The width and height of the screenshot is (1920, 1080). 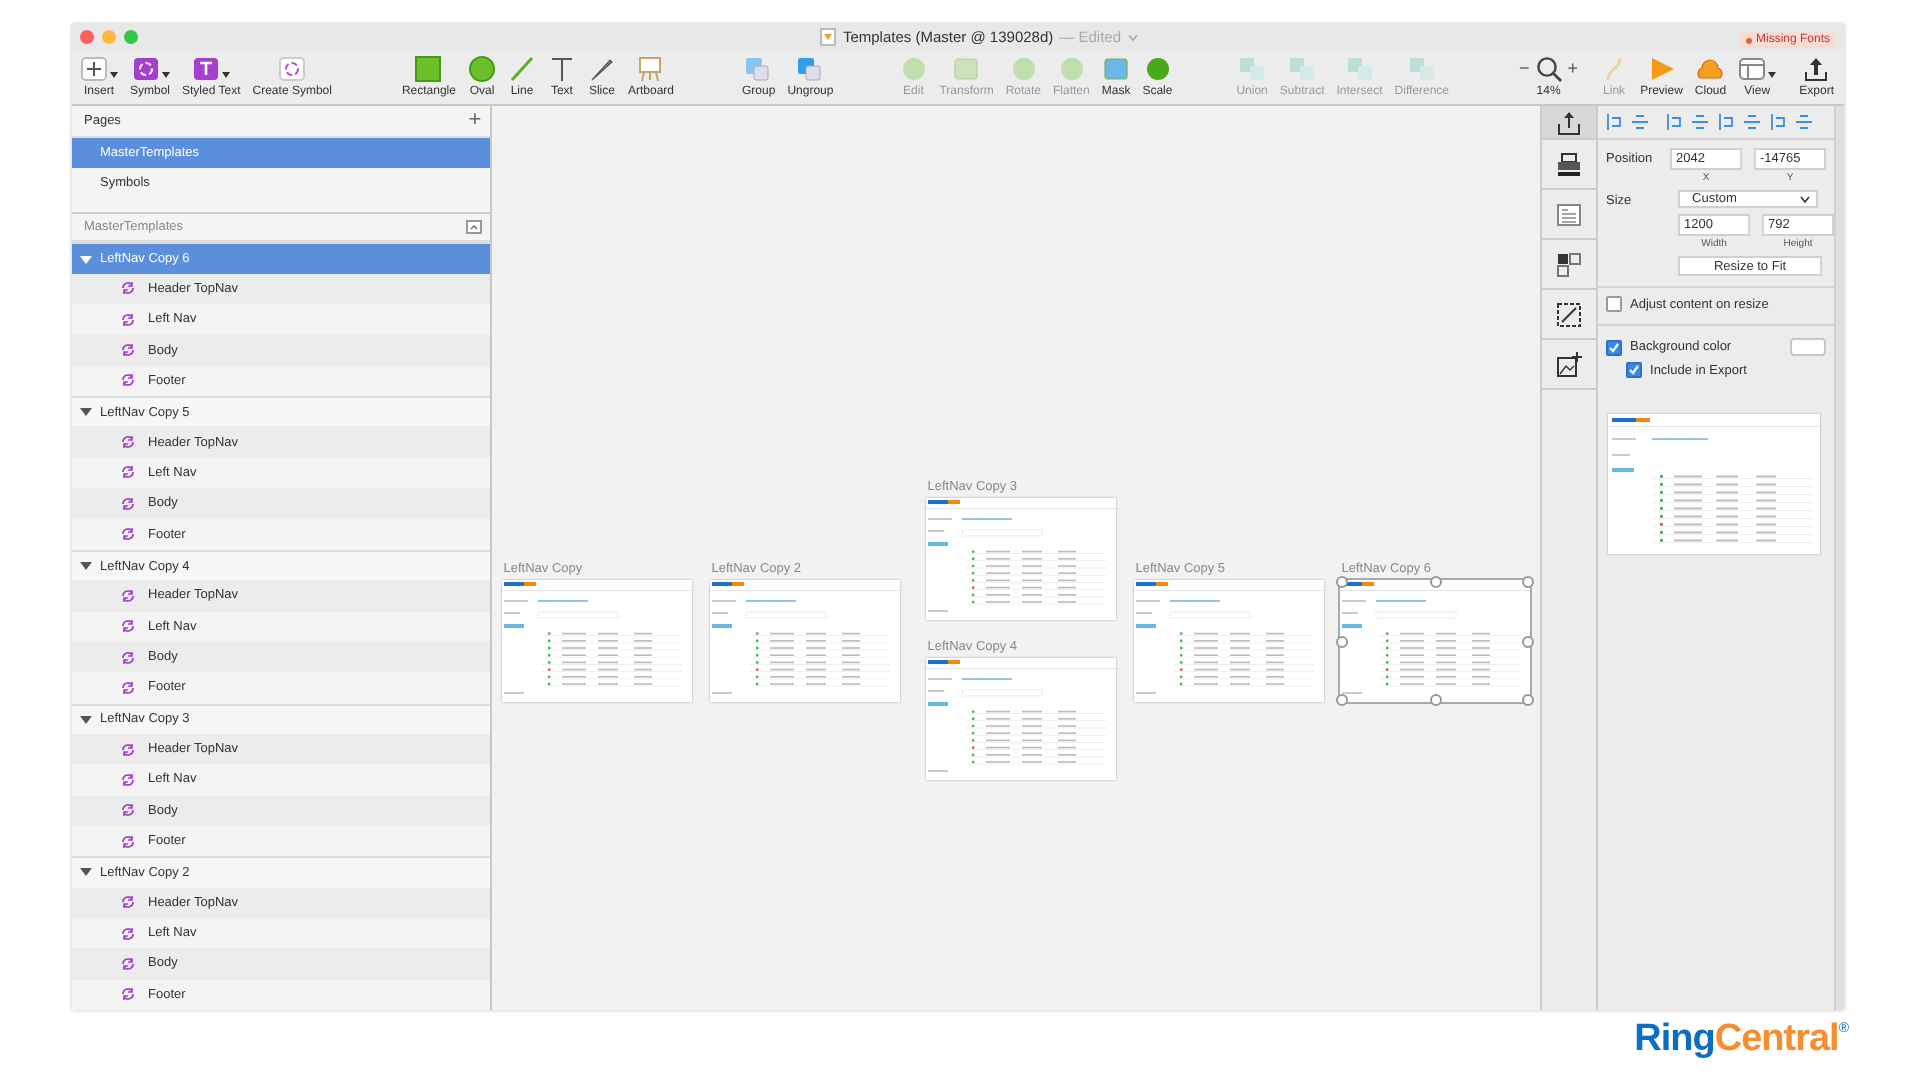 I want to click on document-icon, so click(x=828, y=37).